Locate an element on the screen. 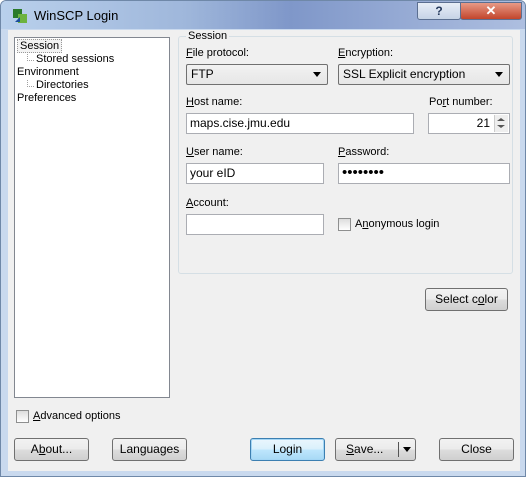 The image size is (526, 477). user-name-input: your eID is located at coordinates (255, 173).